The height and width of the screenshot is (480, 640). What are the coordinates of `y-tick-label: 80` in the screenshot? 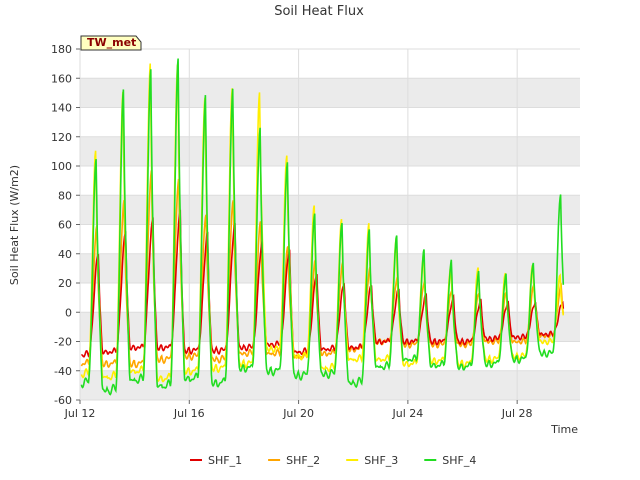 It's located at (65, 195).